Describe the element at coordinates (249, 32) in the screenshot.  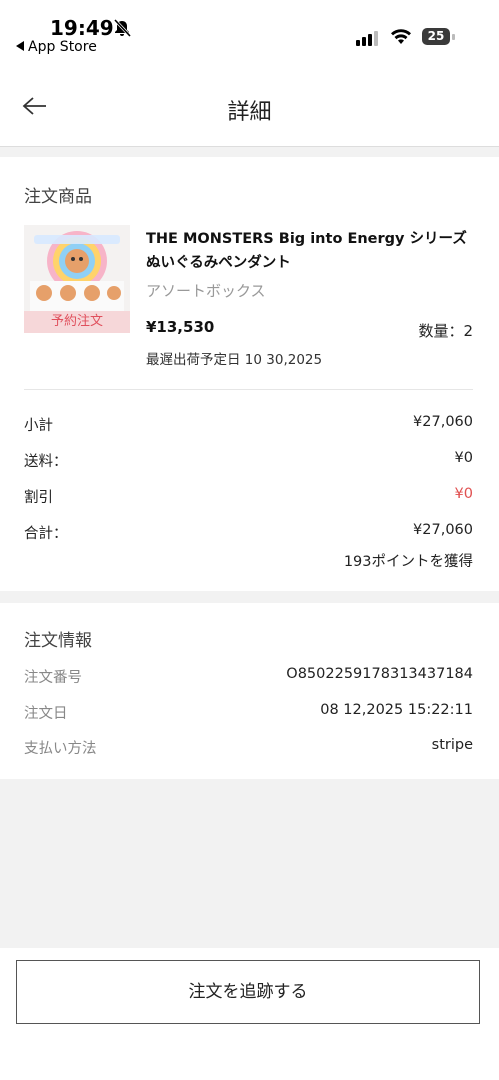
I see `status-bar: 19:49 App Store 25` at that location.